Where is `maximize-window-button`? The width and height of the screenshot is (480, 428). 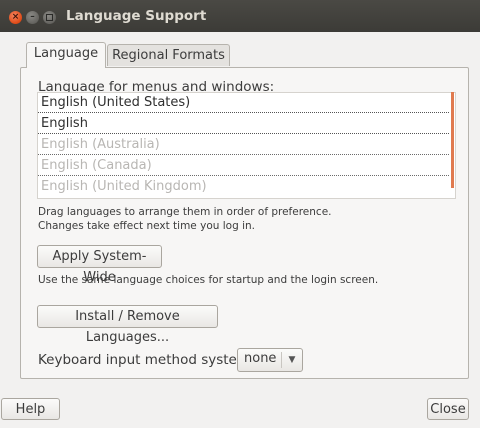
maximize-window-button is located at coordinates (49, 17).